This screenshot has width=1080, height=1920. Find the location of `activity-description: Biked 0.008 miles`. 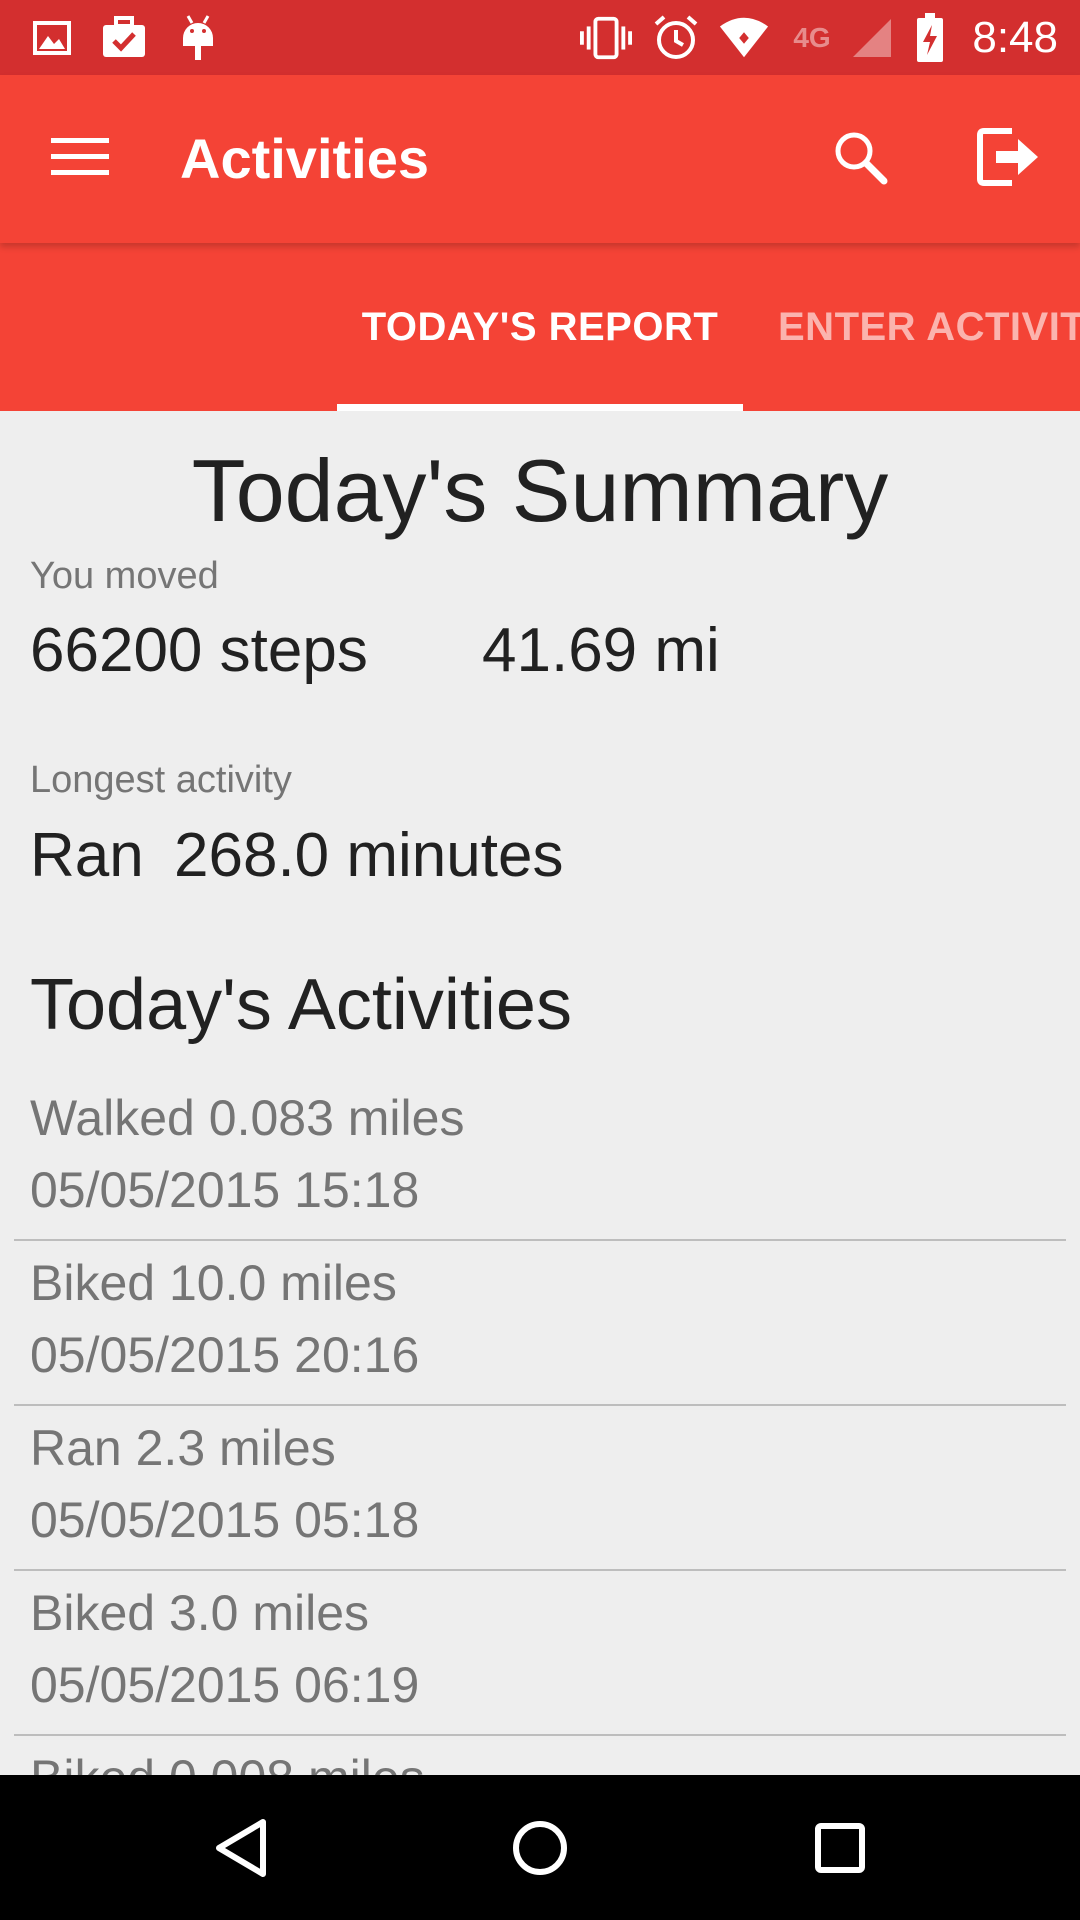

activity-description: Biked 0.008 miles is located at coordinates (227, 1761).